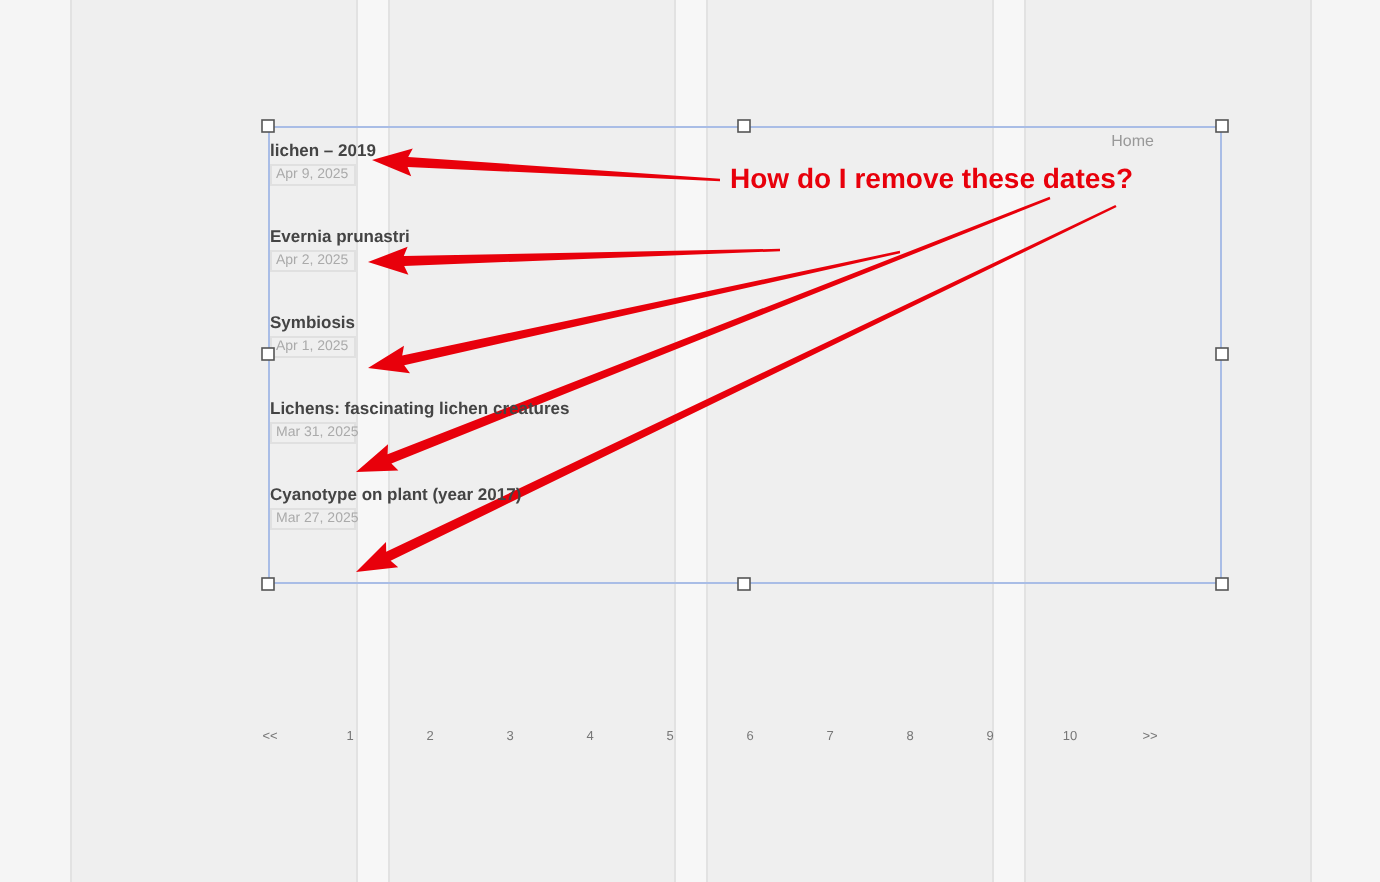 This screenshot has height=882, width=1380. Describe the element at coordinates (340, 235) in the screenshot. I see `post-title: Evernia prunastri` at that location.